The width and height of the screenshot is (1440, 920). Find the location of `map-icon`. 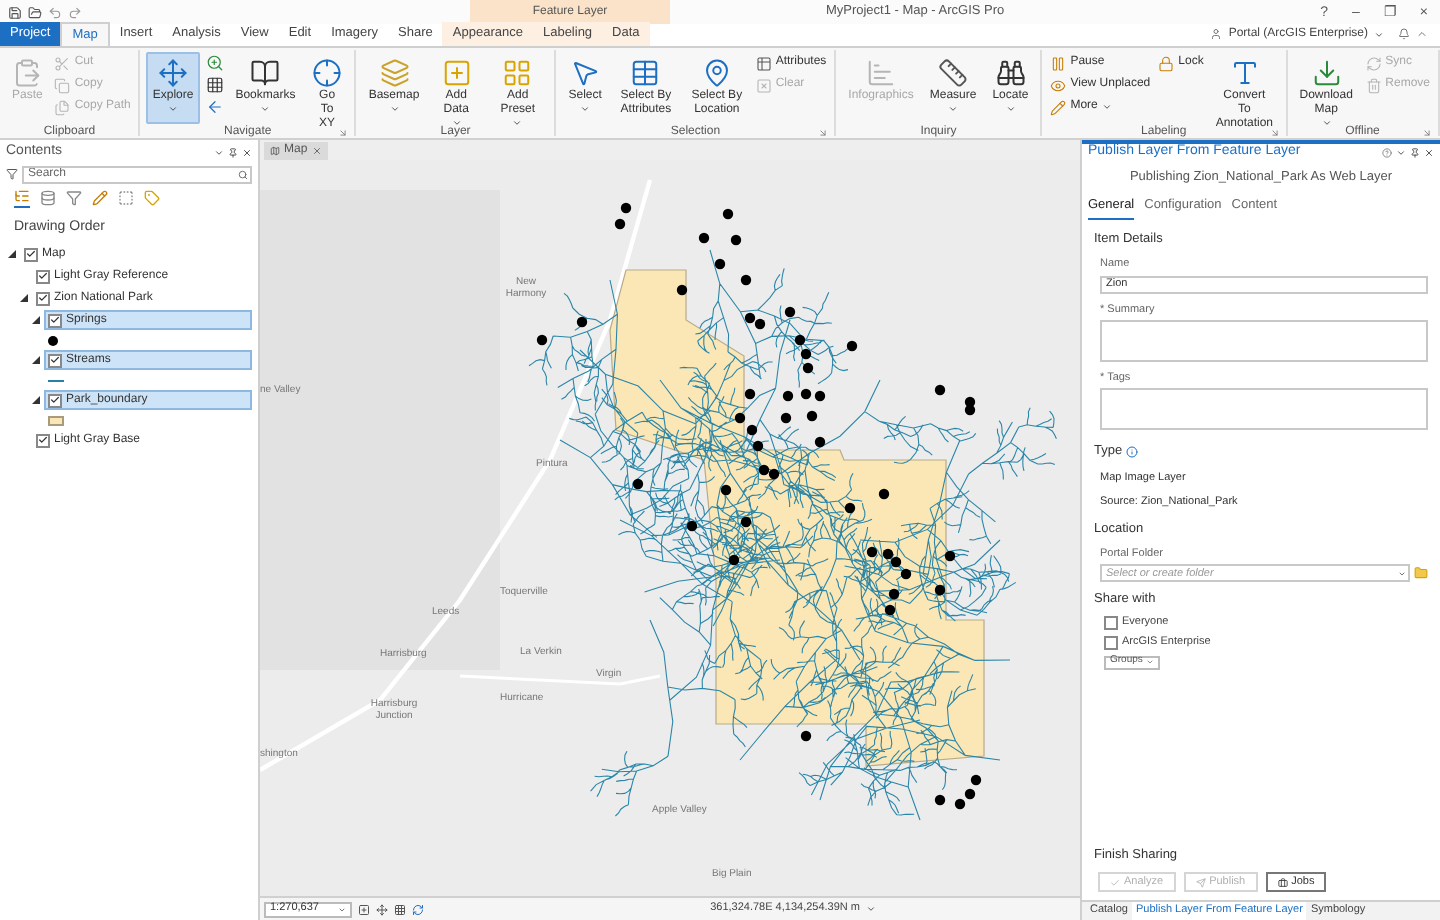

map-icon is located at coordinates (275, 151).